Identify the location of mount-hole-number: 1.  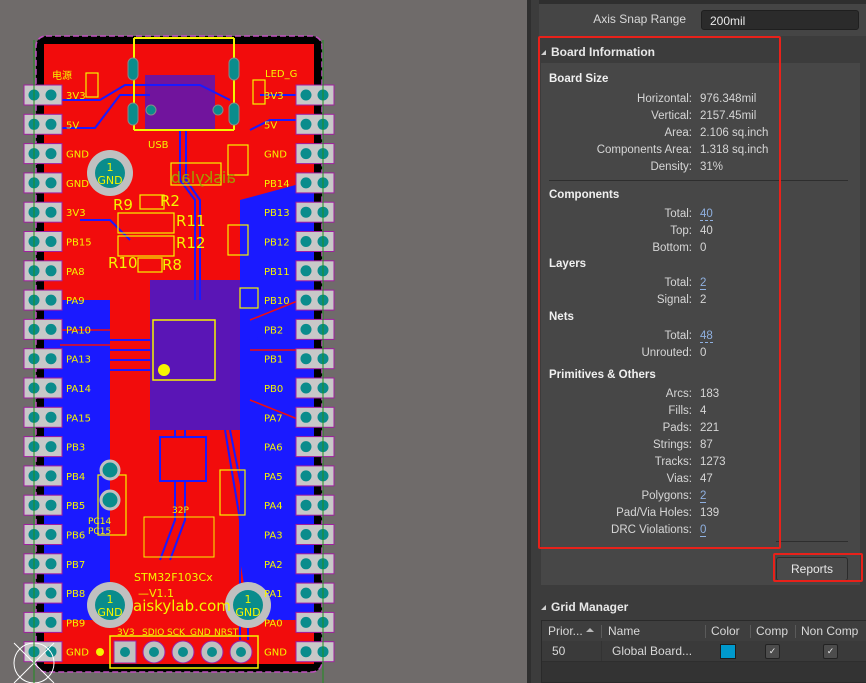
(110, 599).